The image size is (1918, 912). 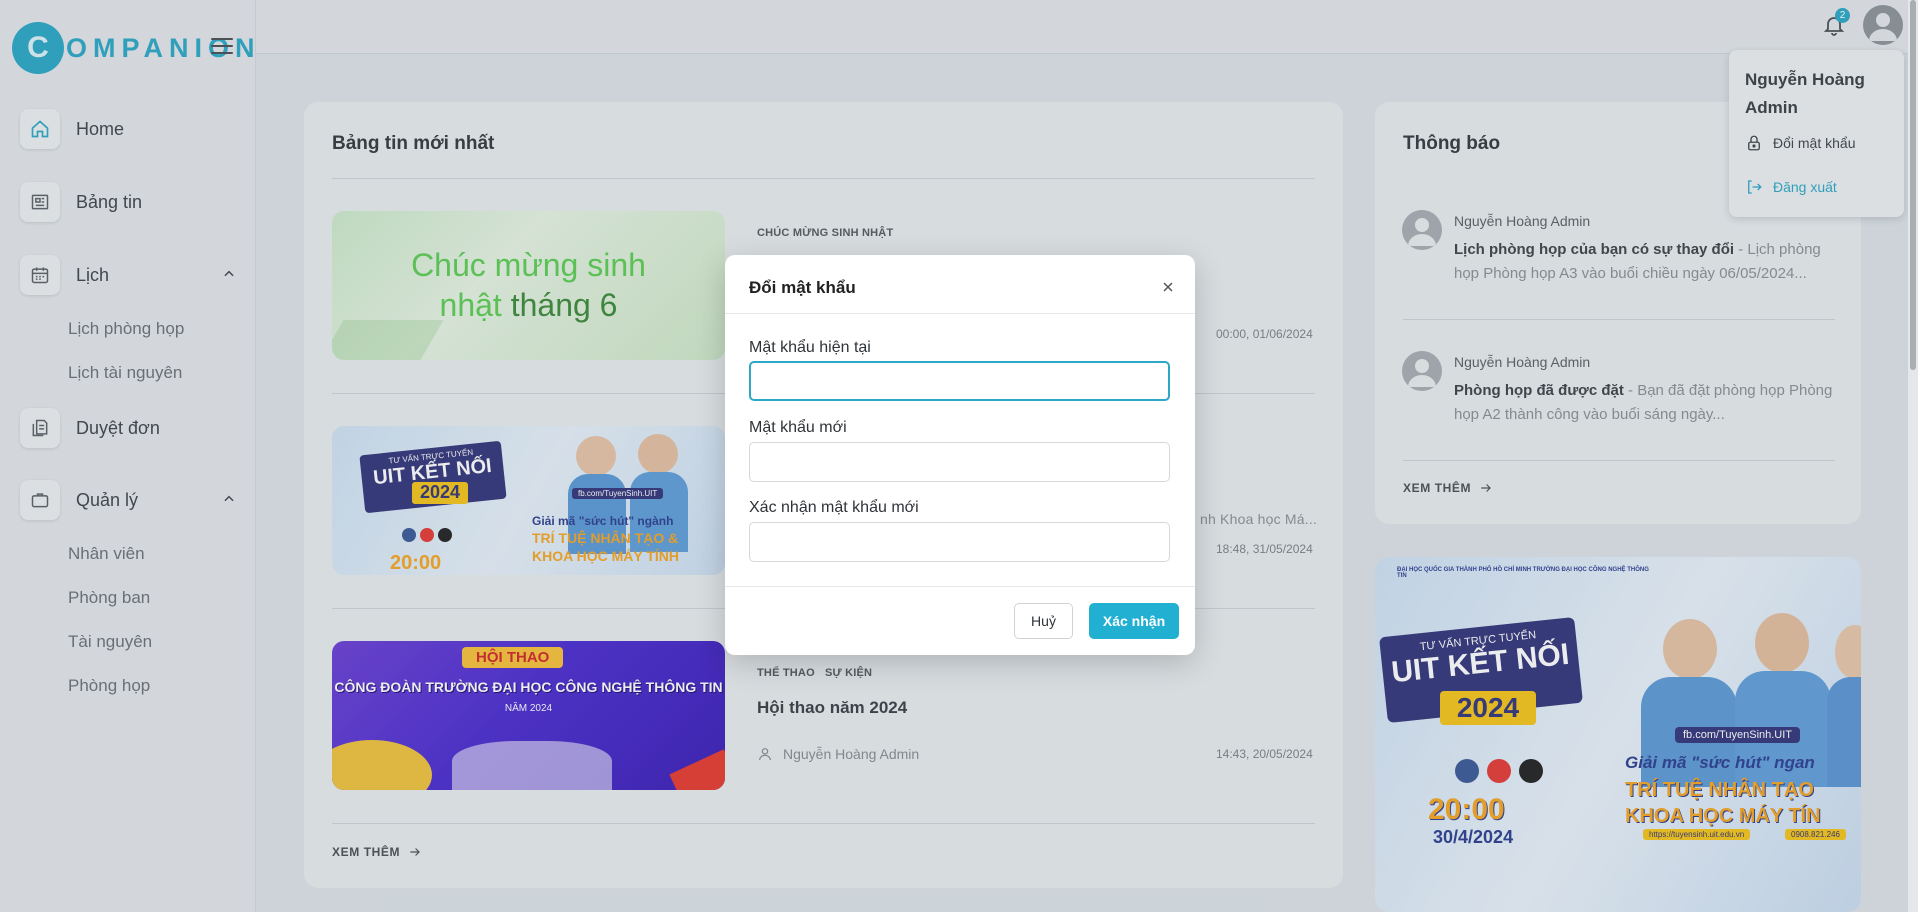 I want to click on scrollbar-track, so click(x=1913, y=456).